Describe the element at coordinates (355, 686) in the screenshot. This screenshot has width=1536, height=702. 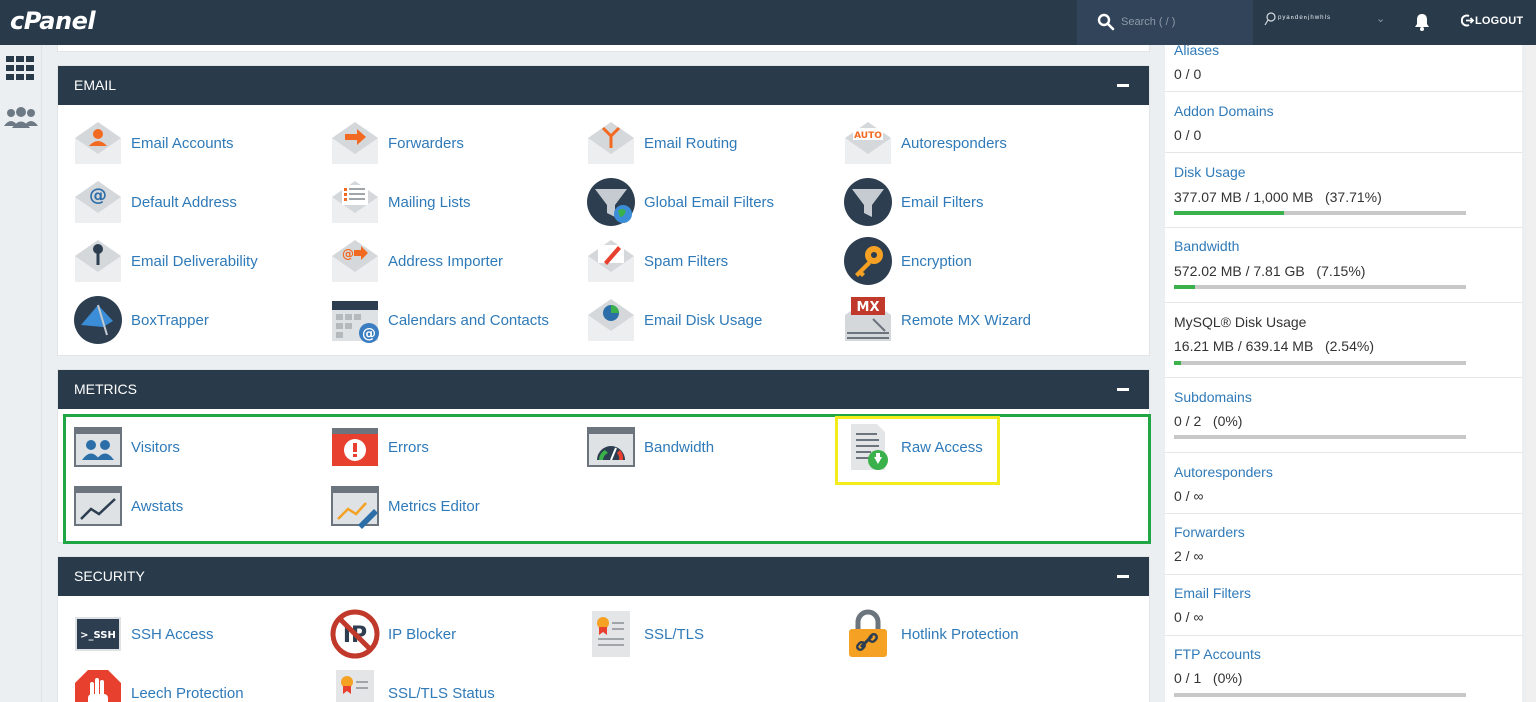
I see `ssl-tls-status-icon` at that location.